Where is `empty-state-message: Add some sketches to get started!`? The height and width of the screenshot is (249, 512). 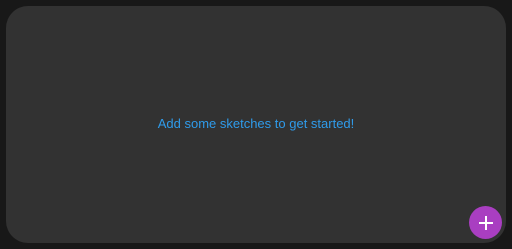 empty-state-message: Add some sketches to get started! is located at coordinates (256, 123).